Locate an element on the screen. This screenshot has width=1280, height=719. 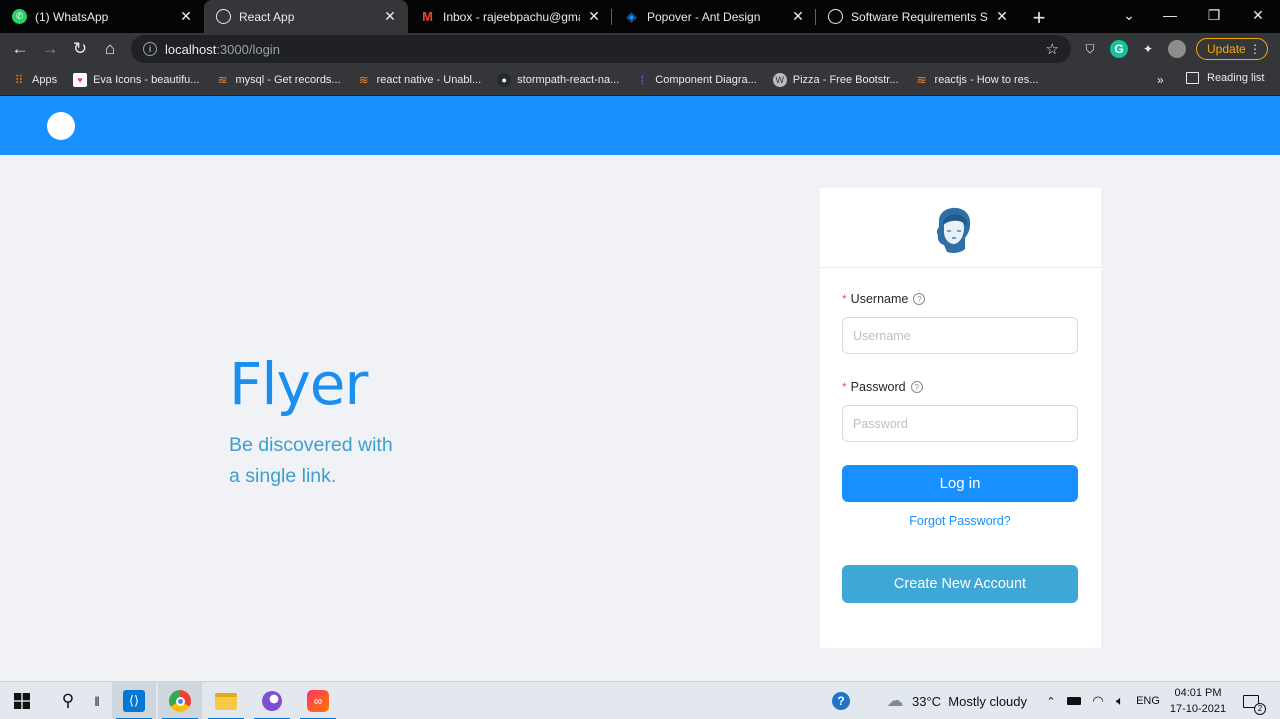
puzzle-icon: ✦ is located at coordinates (1148, 49).